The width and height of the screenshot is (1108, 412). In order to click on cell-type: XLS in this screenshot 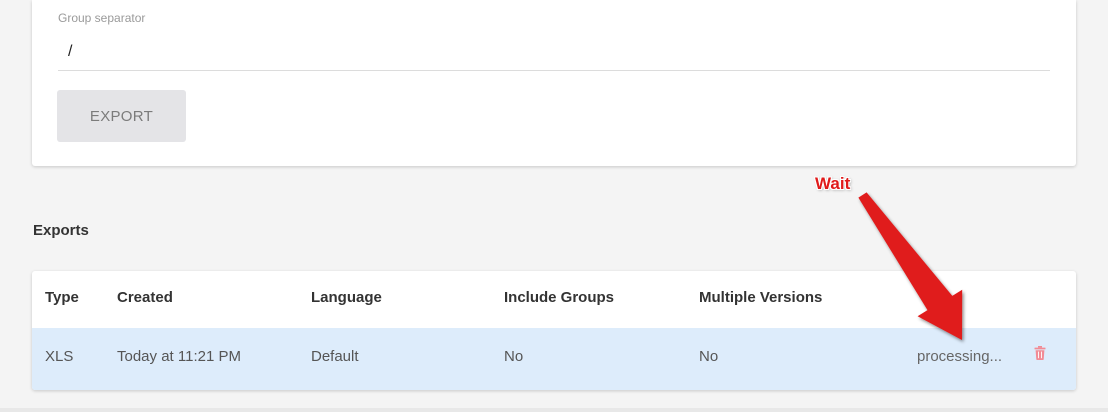, I will do `click(59, 356)`.